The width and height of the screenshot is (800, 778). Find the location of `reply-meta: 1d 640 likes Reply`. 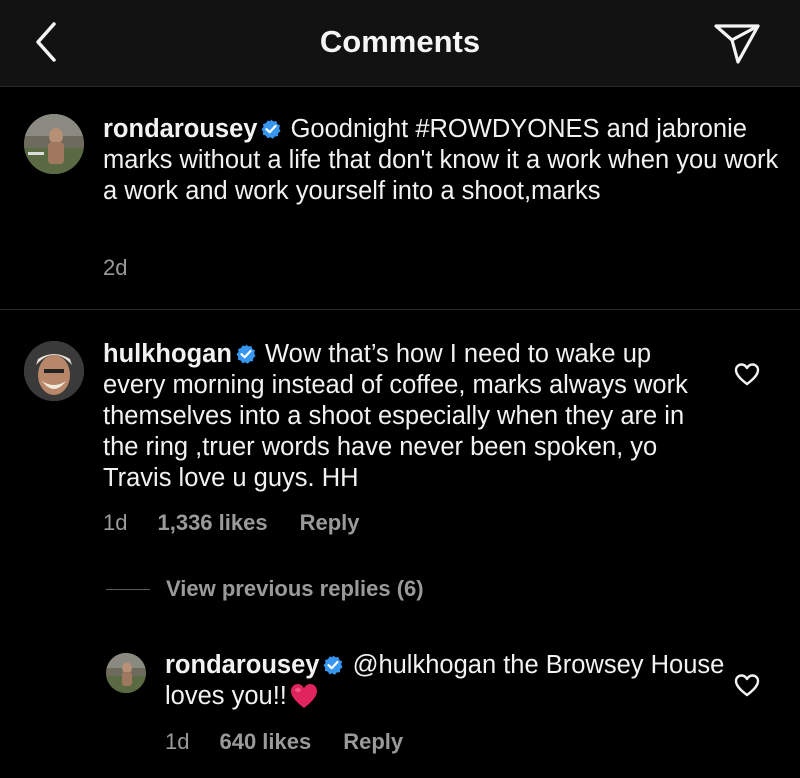

reply-meta: 1d 640 likes Reply is located at coordinates (284, 742).